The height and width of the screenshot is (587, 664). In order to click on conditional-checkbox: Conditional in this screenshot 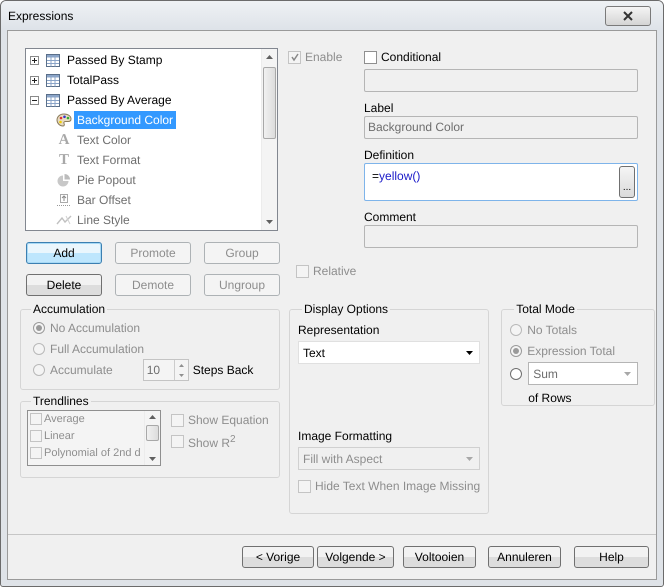, I will do `click(403, 57)`.